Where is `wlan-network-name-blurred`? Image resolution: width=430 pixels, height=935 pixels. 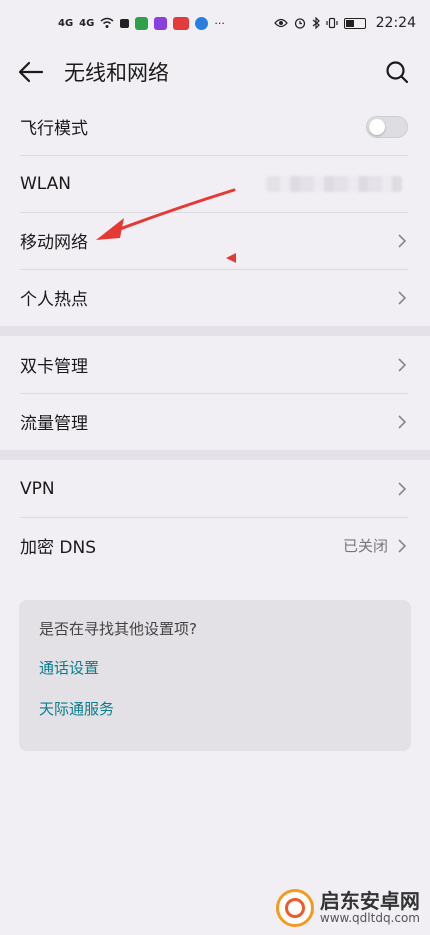 wlan-network-name-blurred is located at coordinates (334, 183).